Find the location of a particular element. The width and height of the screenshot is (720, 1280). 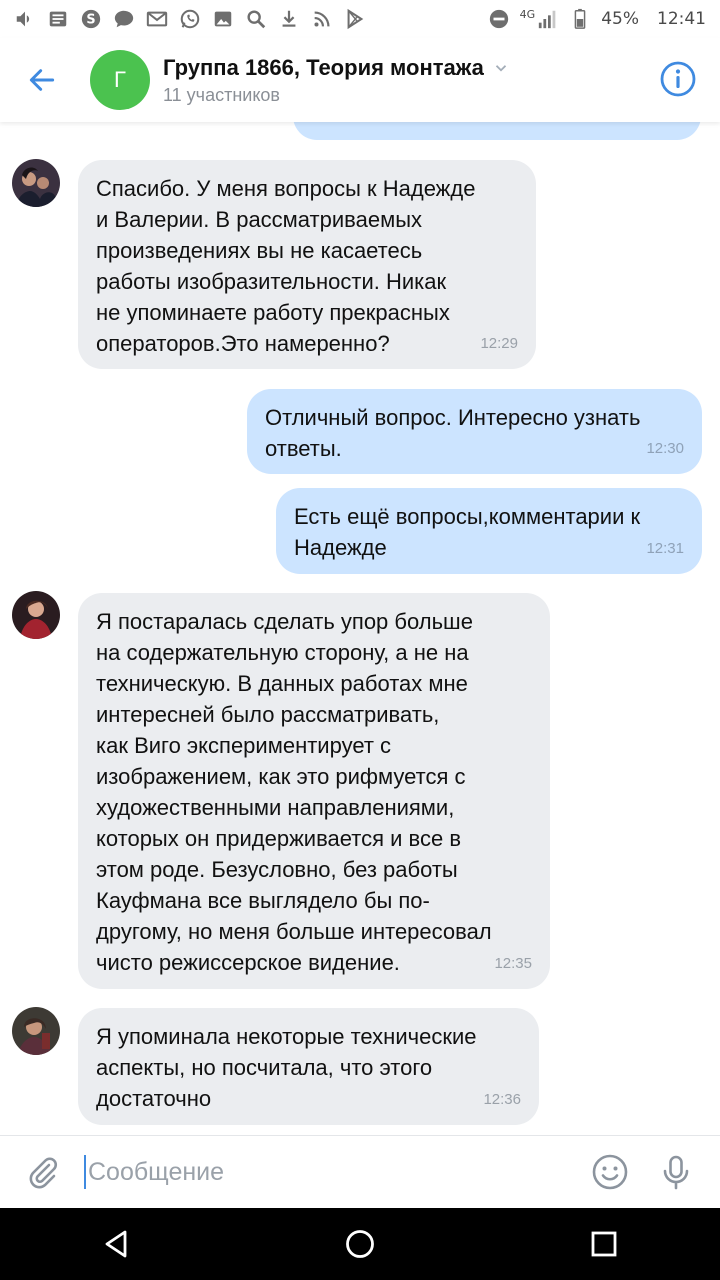

message-text: Есть ещё вопросы,комментарии к Надежде is located at coordinates (467, 532).